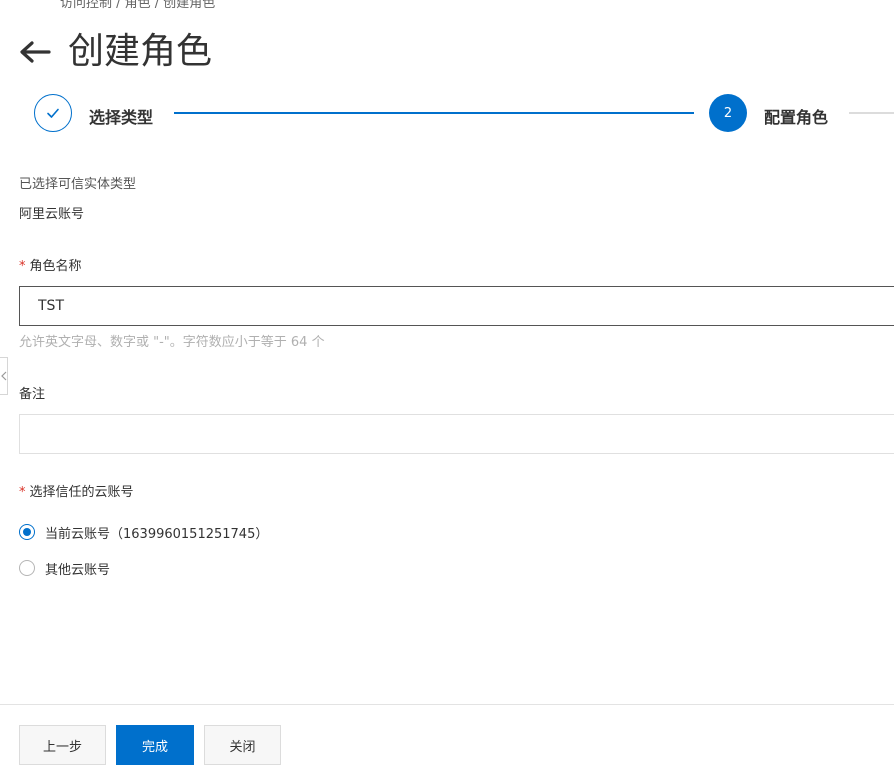 This screenshot has height=775, width=894. Describe the element at coordinates (456, 568) in the screenshot. I see `radio-other-account: 其他云账号` at that location.